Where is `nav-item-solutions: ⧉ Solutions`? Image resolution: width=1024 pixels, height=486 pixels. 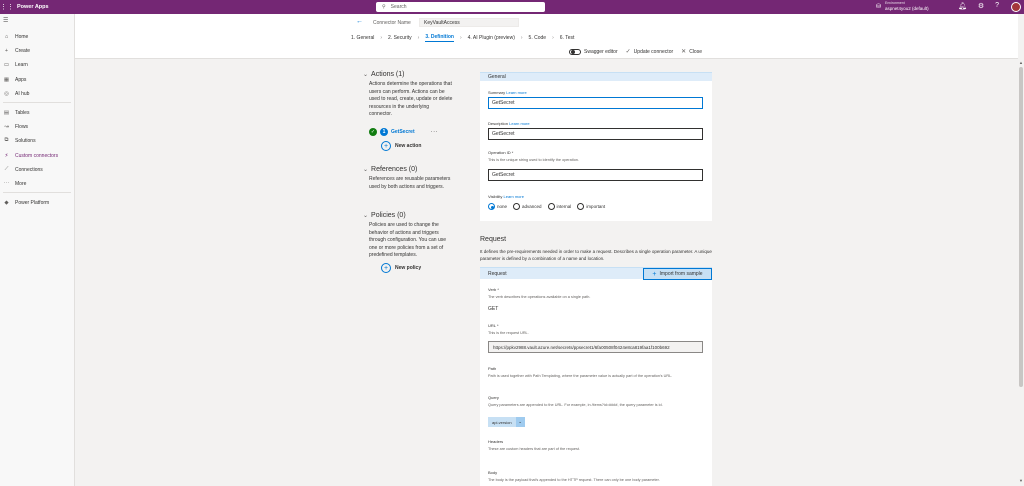
nav-item-solutions: ⧉ Solutions is located at coordinates (37, 140).